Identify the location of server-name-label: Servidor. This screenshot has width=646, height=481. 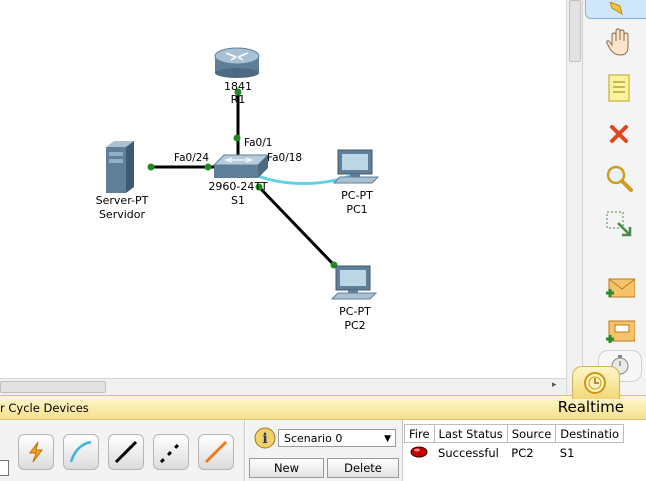
(122, 214).